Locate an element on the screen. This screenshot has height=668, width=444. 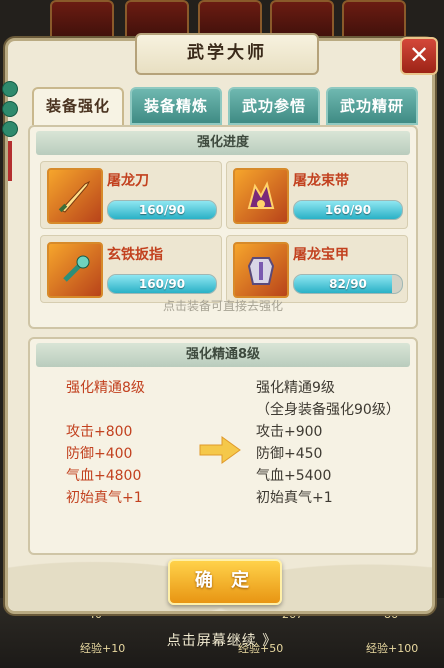
current-stat: 防御+400 is located at coordinates (99, 454).